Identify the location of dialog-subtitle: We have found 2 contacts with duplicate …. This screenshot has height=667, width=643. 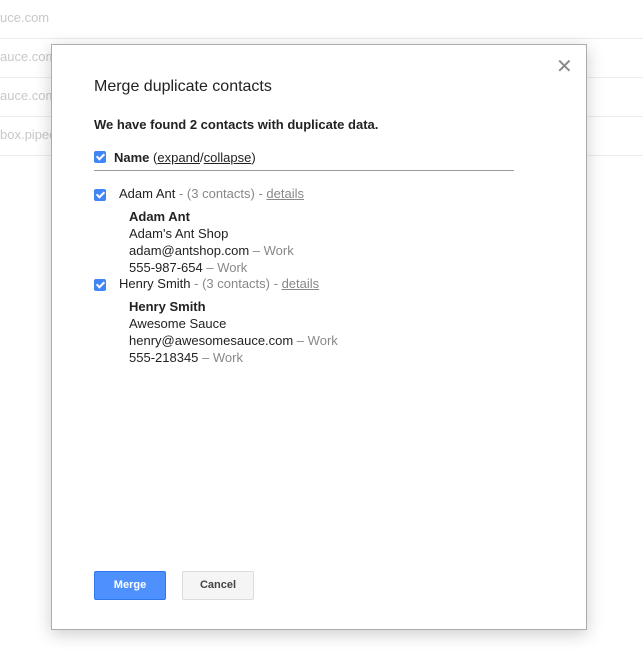
(236, 124).